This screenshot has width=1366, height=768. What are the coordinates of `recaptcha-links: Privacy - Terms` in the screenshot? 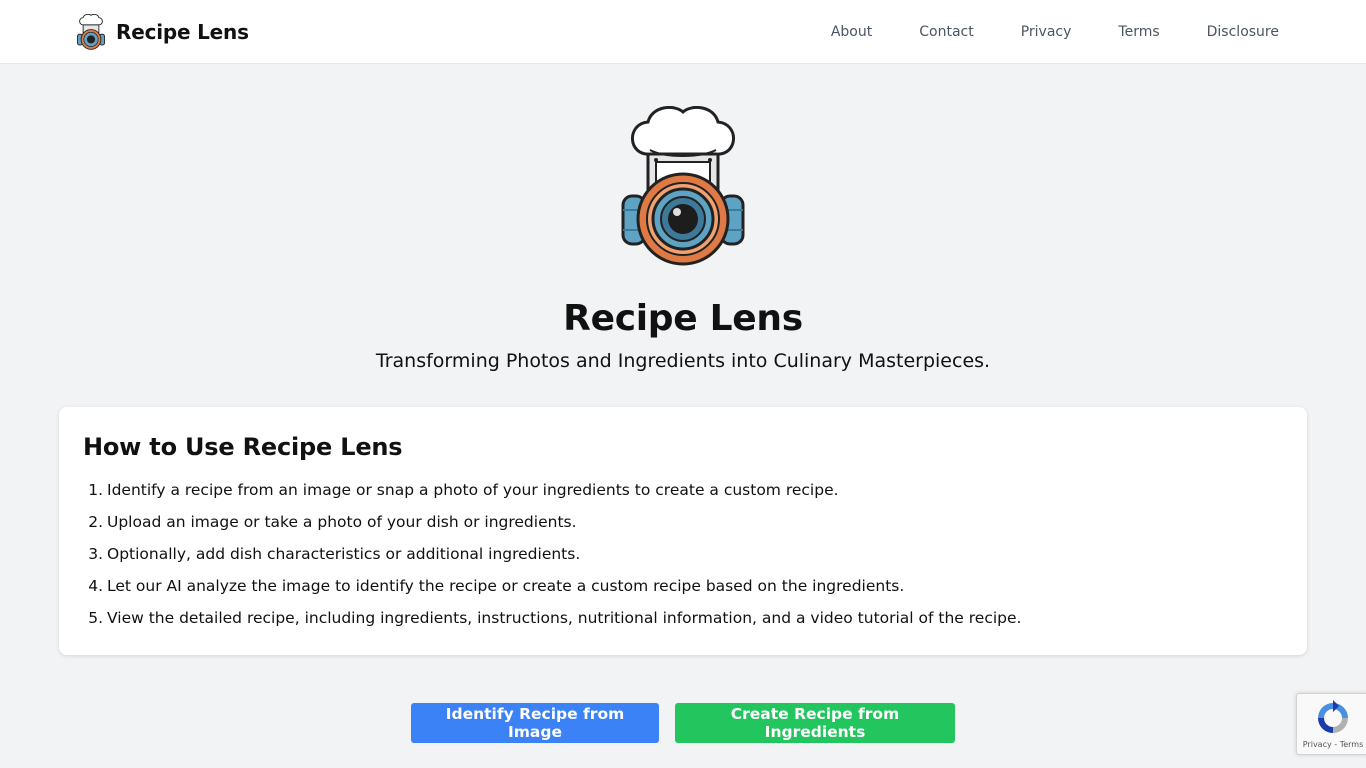 It's located at (1331, 744).